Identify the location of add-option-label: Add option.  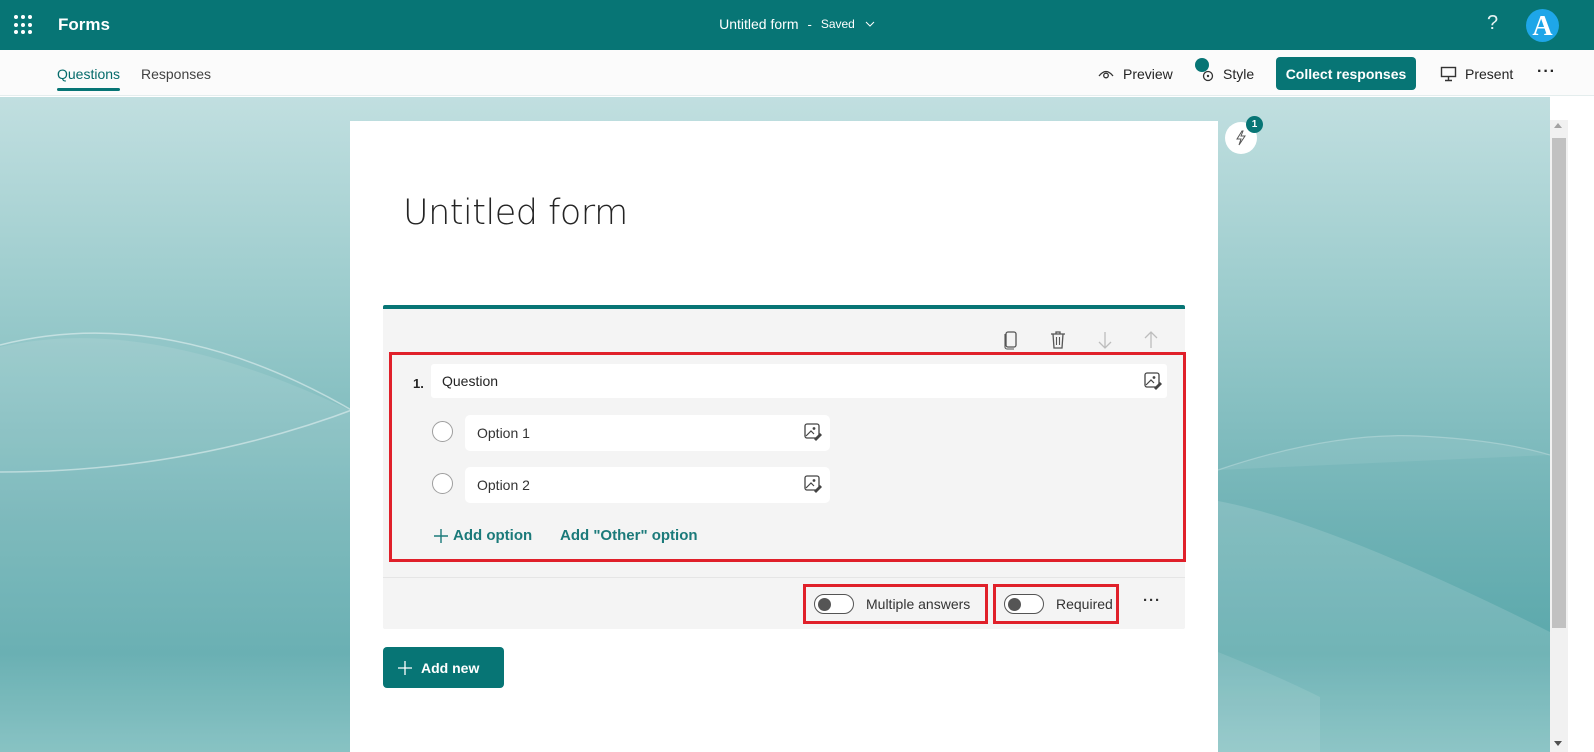
(493, 535).